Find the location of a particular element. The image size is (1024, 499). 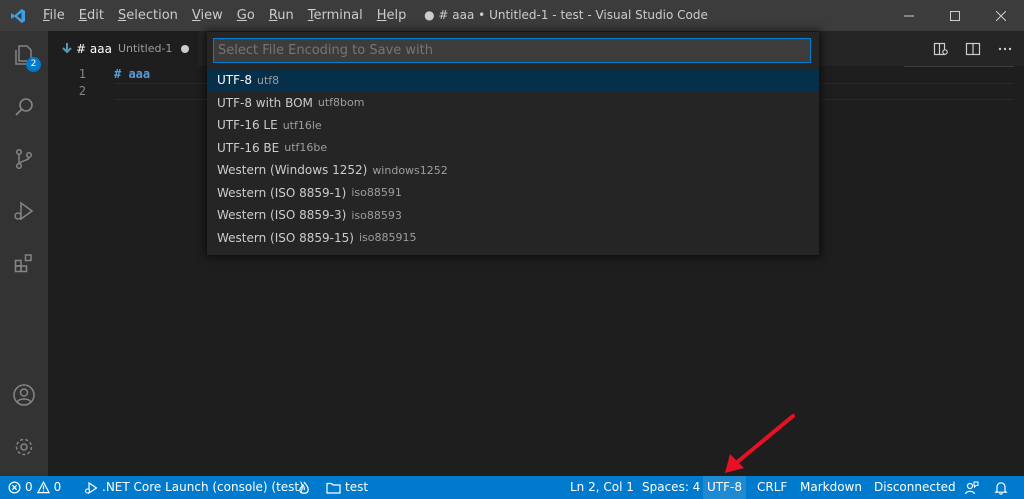

source-control-button is located at coordinates (24, 159).